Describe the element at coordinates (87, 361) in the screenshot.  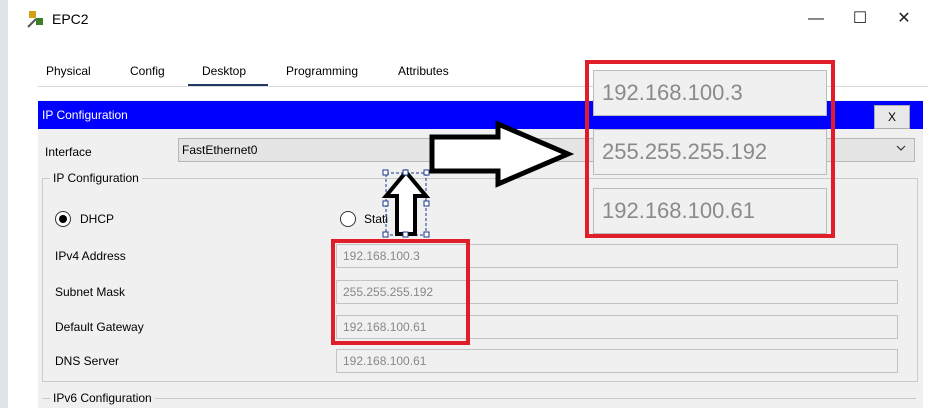
I see `dns-server-label: DNS Server` at that location.